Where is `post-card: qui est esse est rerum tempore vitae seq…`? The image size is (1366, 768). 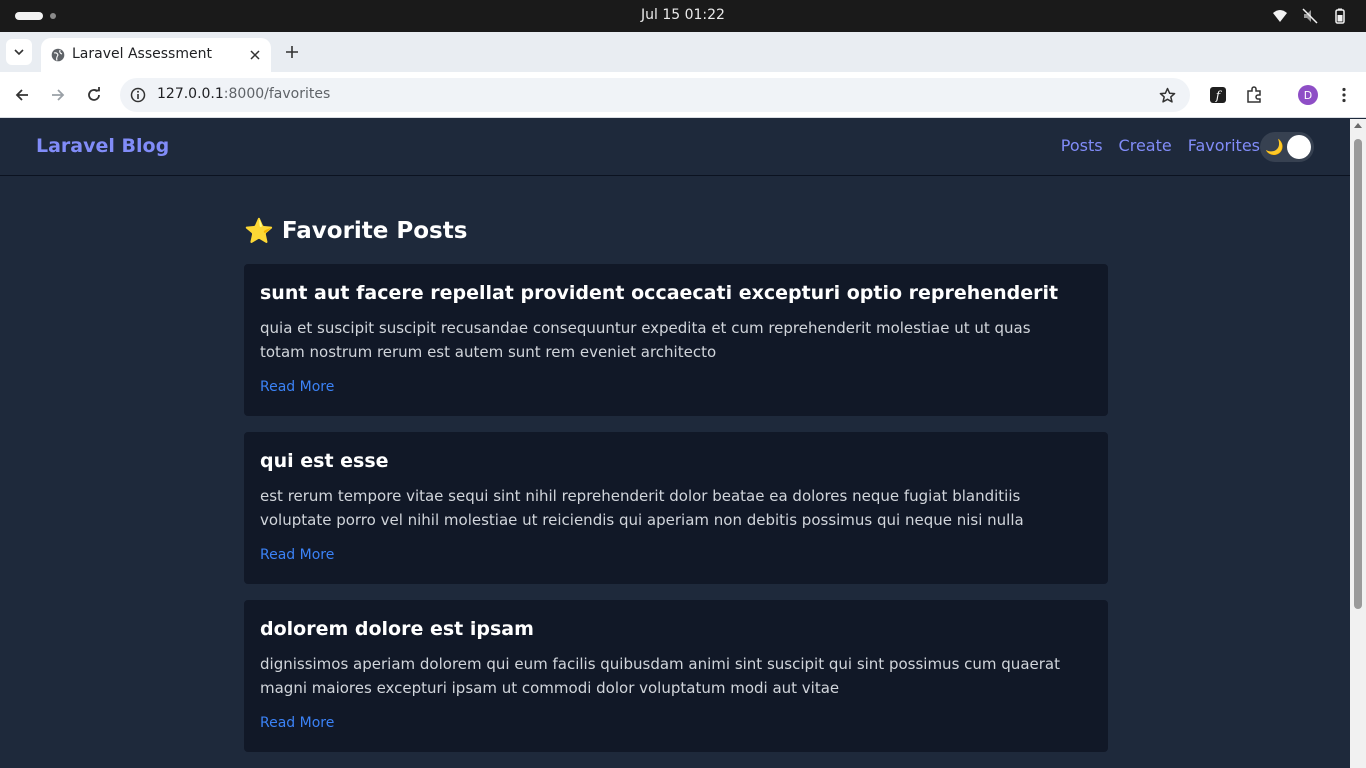
post-card: qui est esse est rerum tempore vitae seq… is located at coordinates (676, 508).